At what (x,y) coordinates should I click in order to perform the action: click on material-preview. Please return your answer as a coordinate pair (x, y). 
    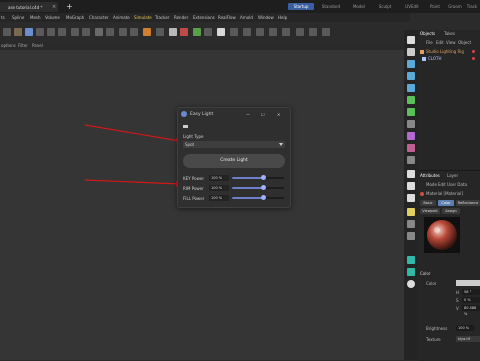
    Looking at the image, I should click on (442, 235).